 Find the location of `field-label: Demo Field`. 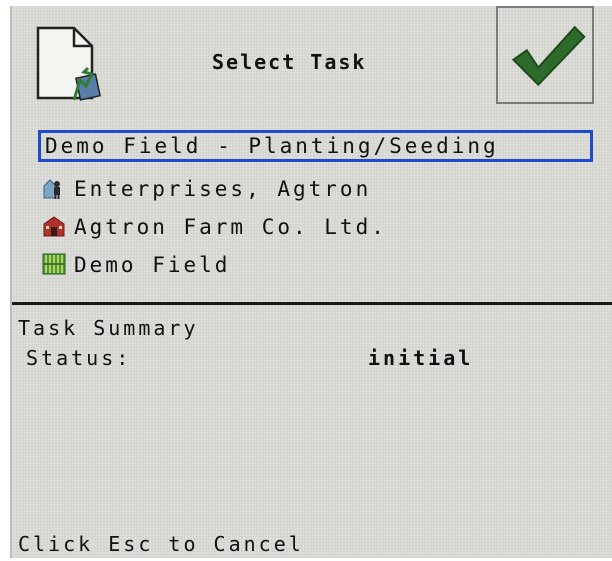

field-label: Demo Field is located at coordinates (152, 265).